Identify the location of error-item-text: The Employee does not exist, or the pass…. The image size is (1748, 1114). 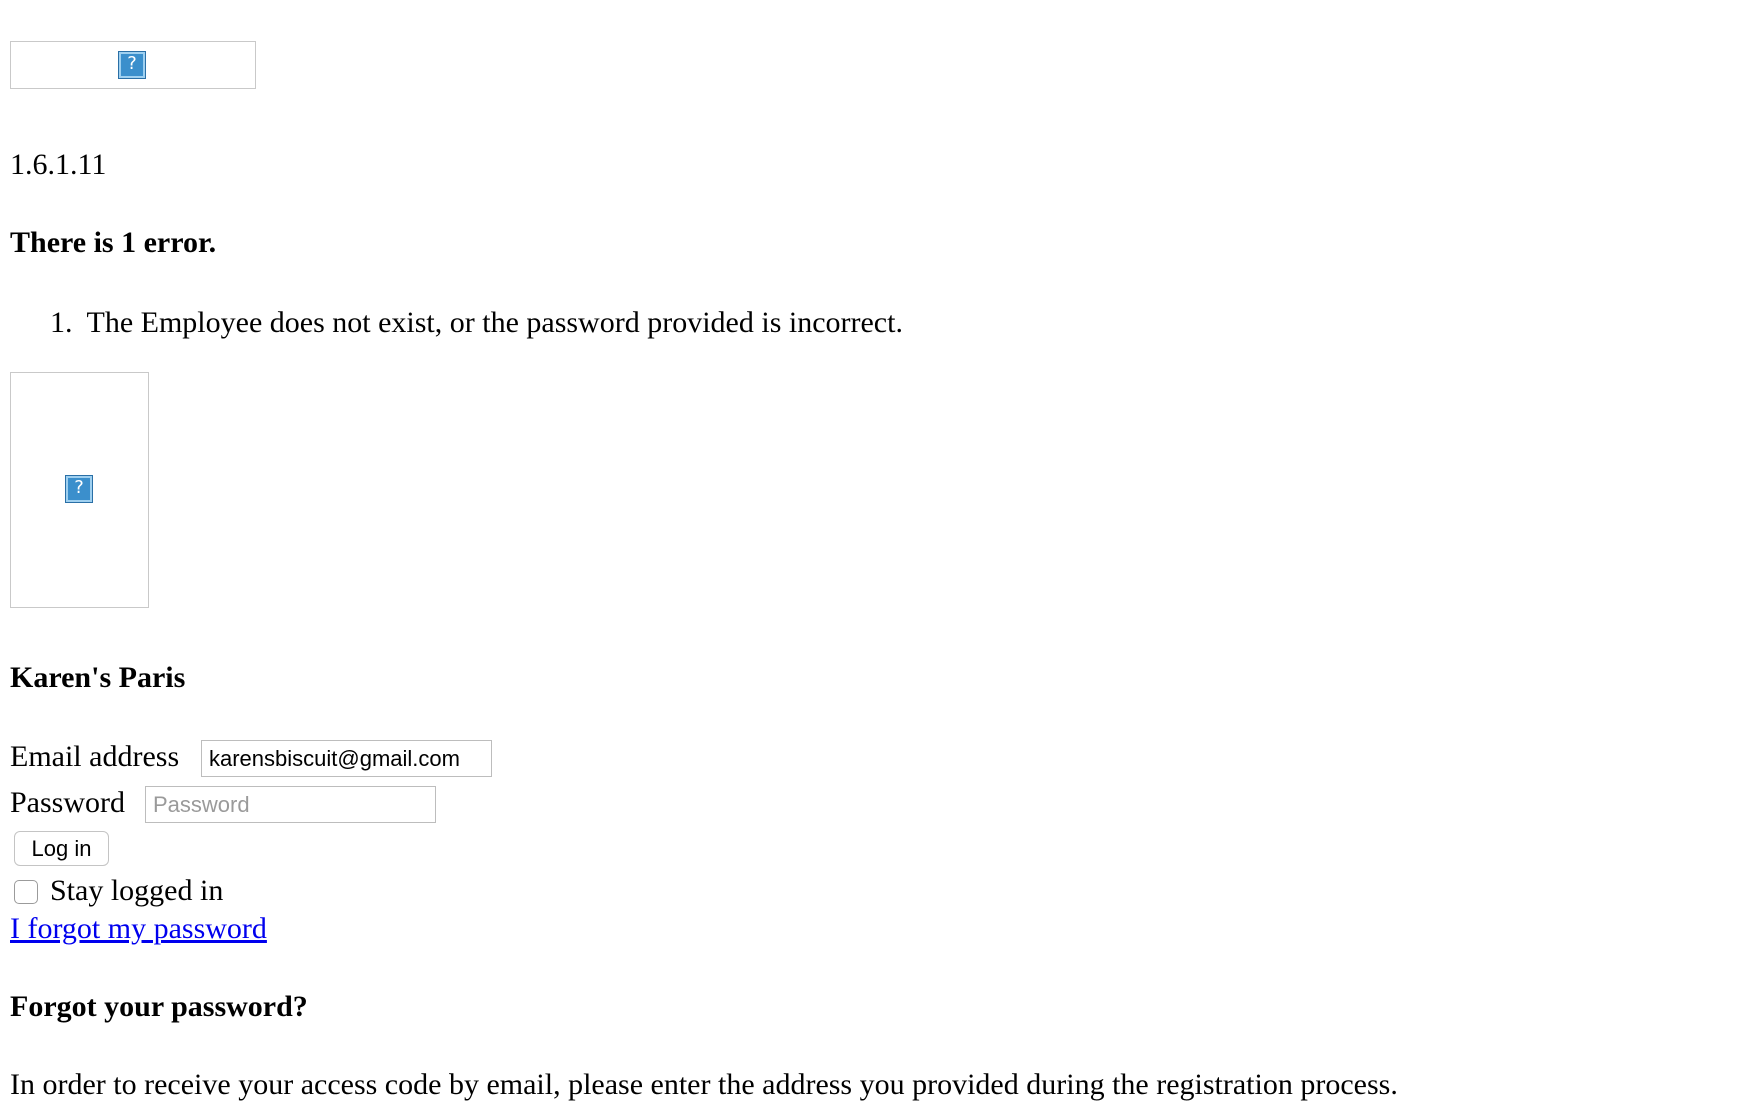
(494, 322).